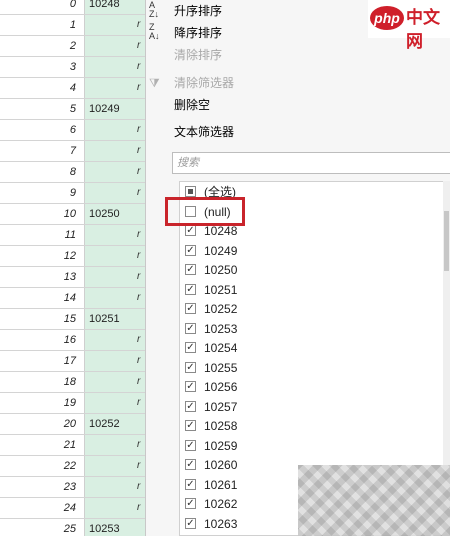  I want to click on filter-item-label: 10249, so click(221, 250).